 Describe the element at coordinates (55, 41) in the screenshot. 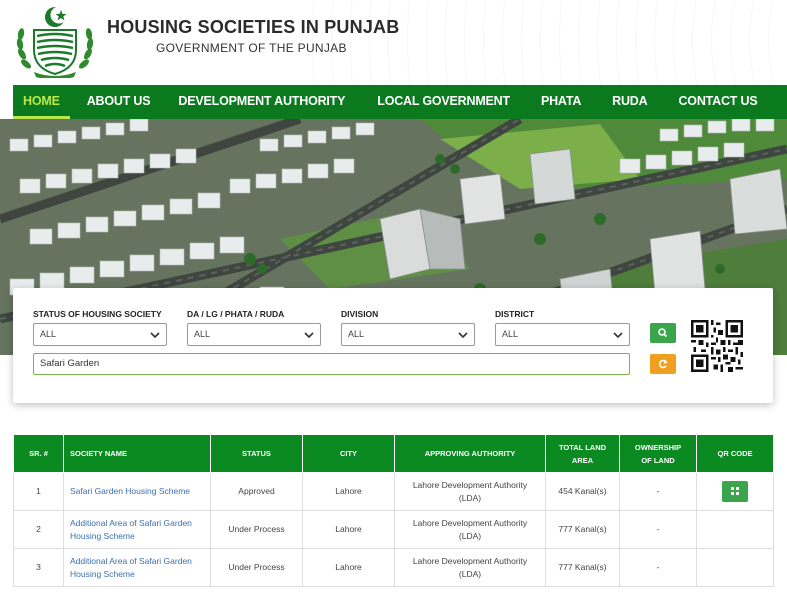

I see `punjab-government-logo` at that location.